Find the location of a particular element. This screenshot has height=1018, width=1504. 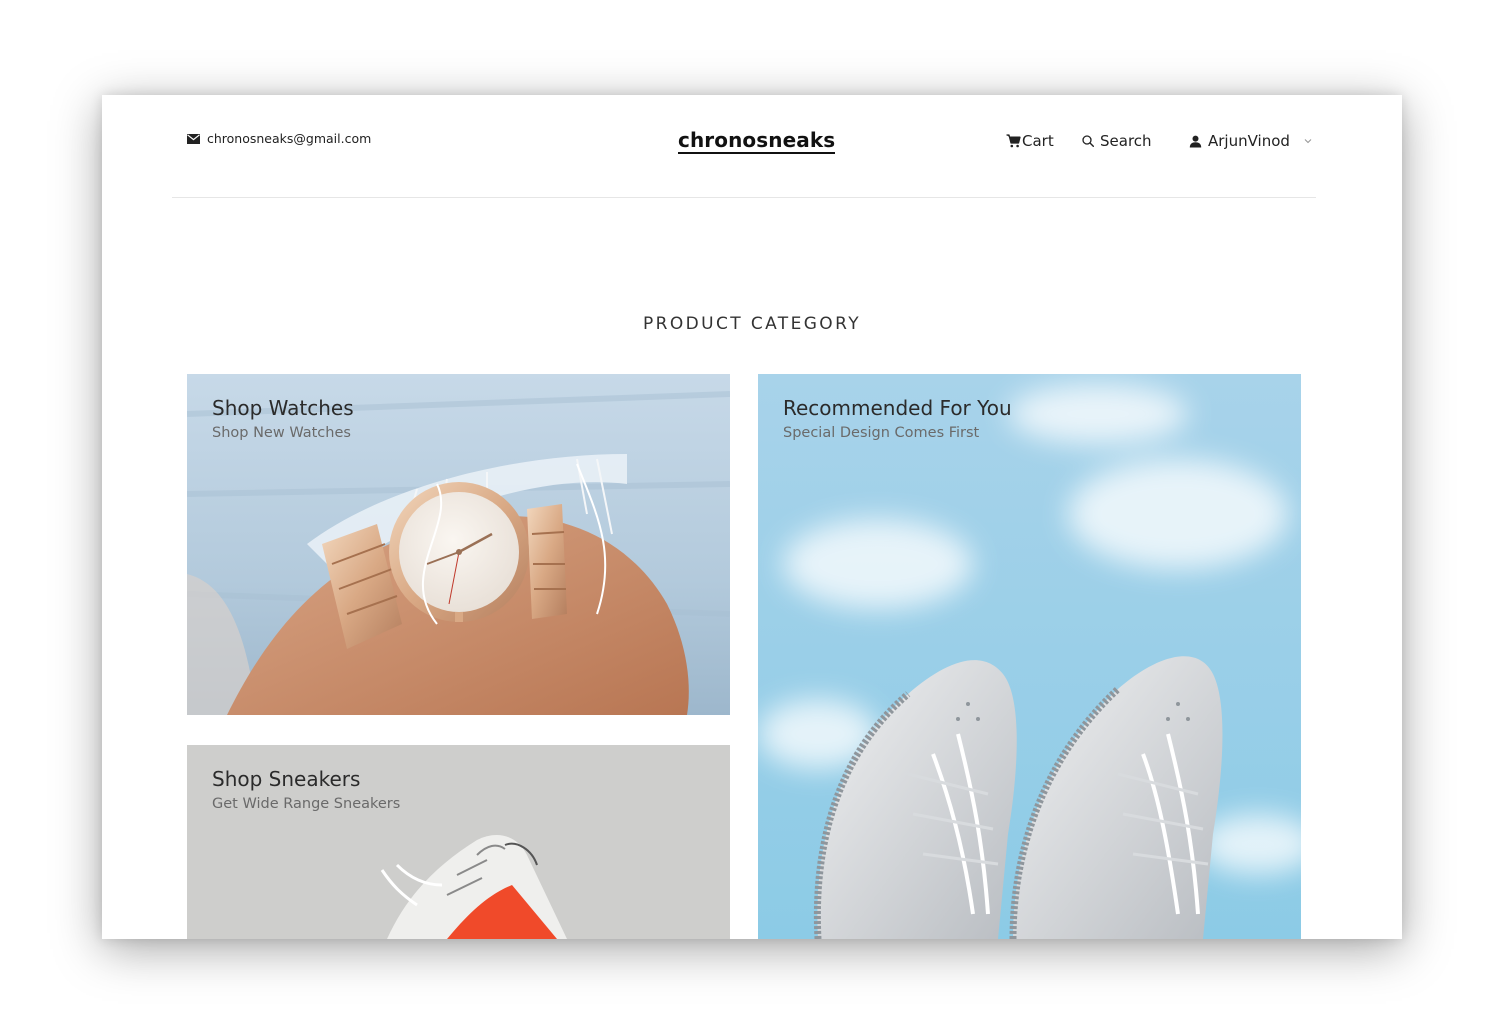

user-name: ArjunVinod is located at coordinates (1249, 141).